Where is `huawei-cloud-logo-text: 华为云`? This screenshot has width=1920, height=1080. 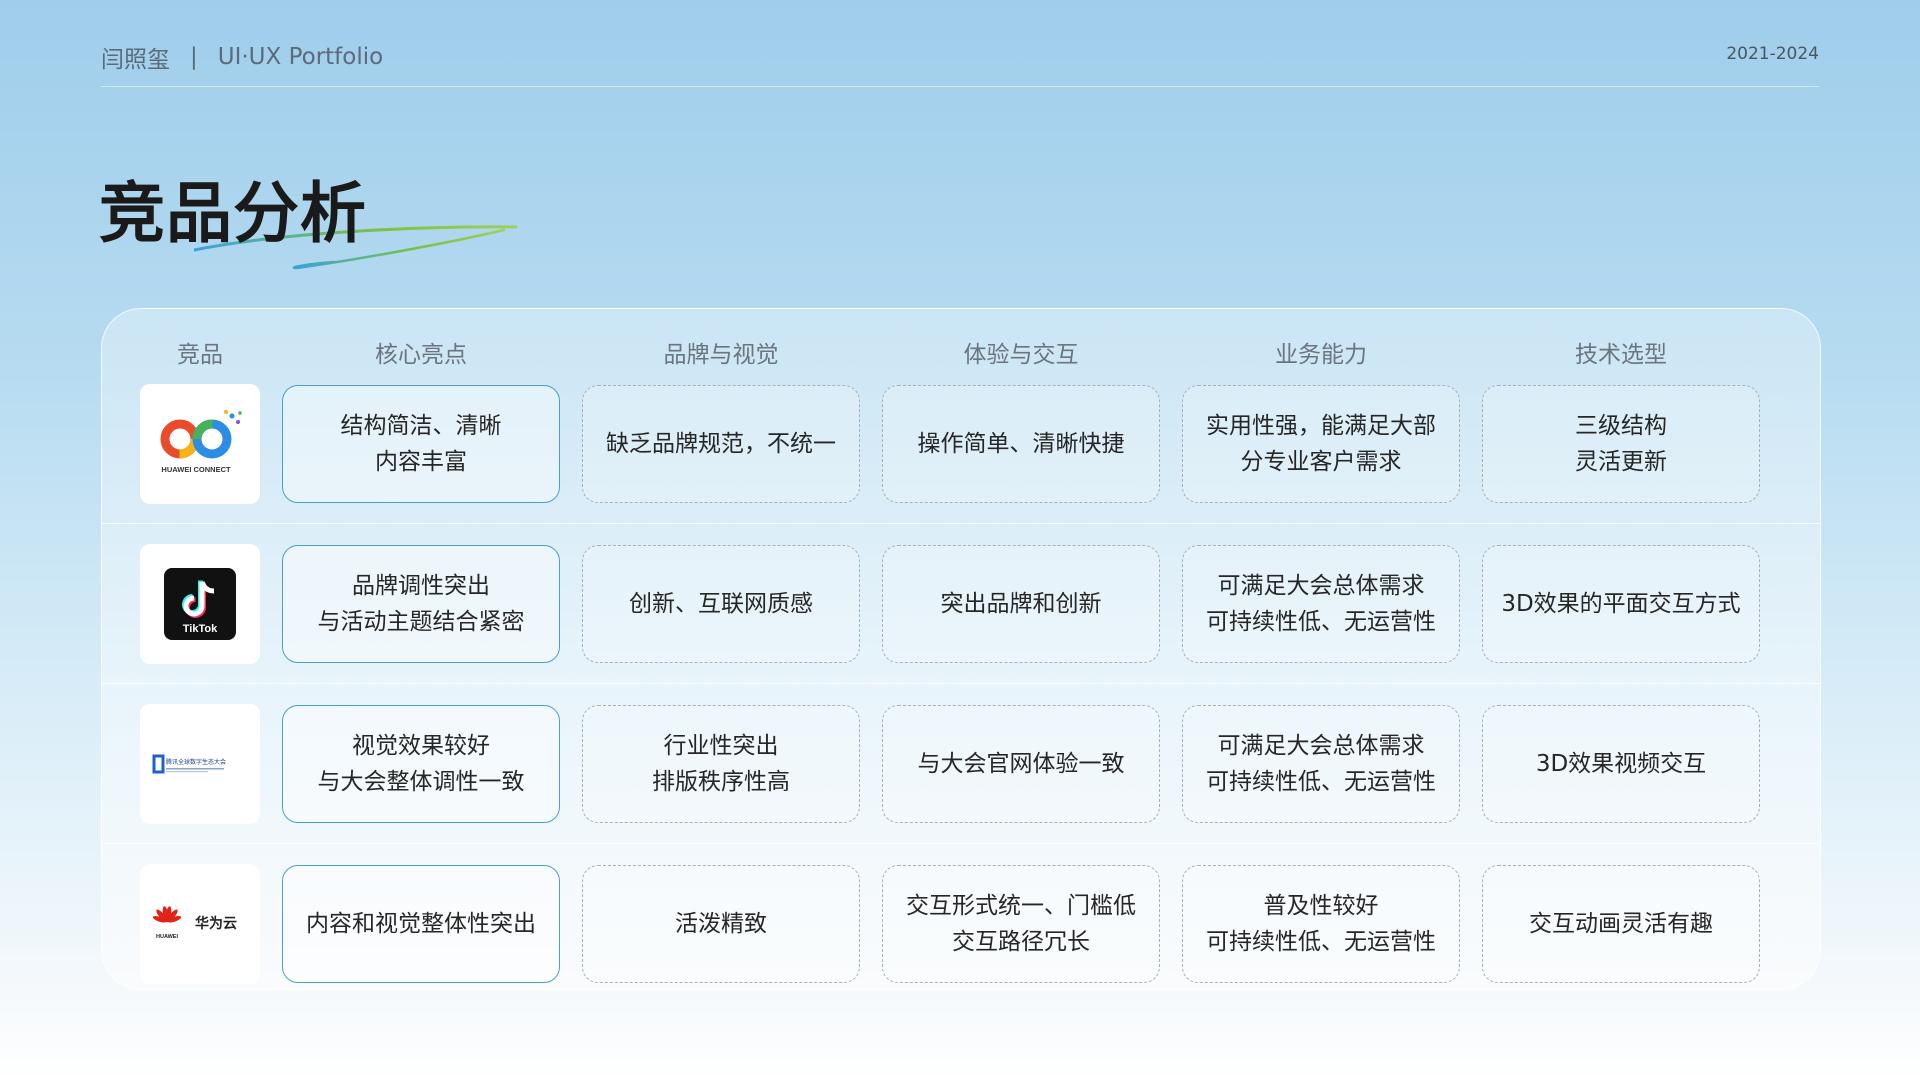 huawei-cloud-logo-text: 华为云 is located at coordinates (216, 923).